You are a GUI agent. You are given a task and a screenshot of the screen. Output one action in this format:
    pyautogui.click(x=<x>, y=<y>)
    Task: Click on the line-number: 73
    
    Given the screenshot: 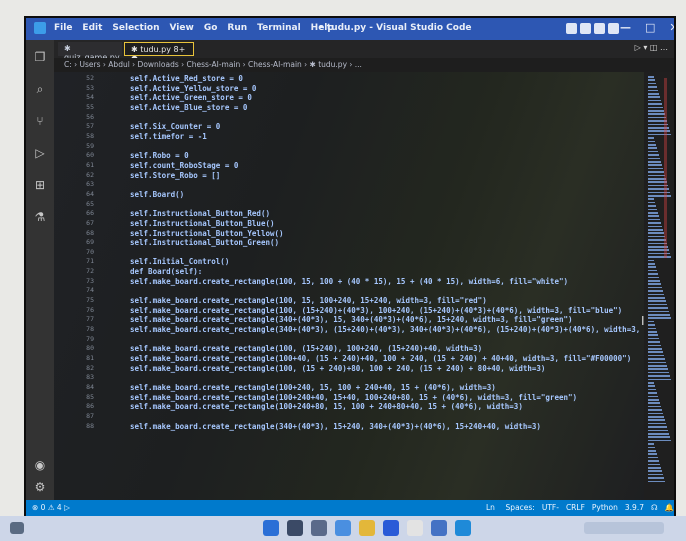 What is the action you would take?
    pyautogui.click(x=90, y=280)
    